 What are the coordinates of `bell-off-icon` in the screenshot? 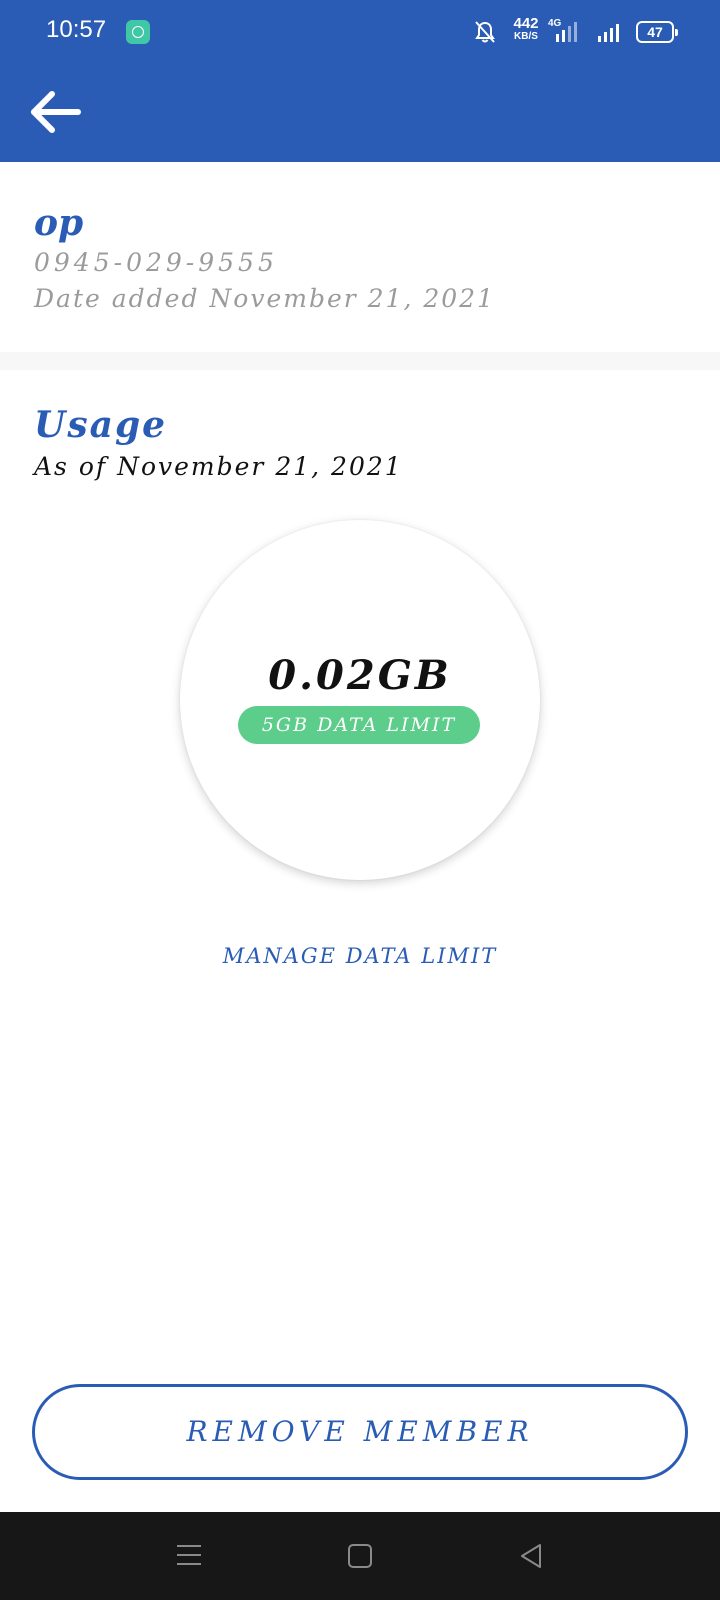 It's located at (485, 32).